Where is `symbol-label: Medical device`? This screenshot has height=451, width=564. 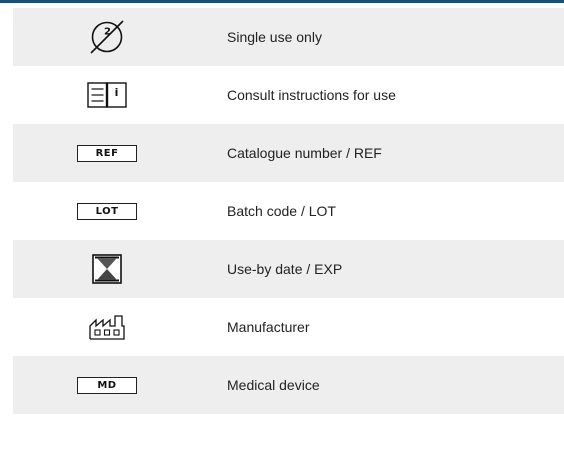 symbol-label: Medical device is located at coordinates (273, 385).